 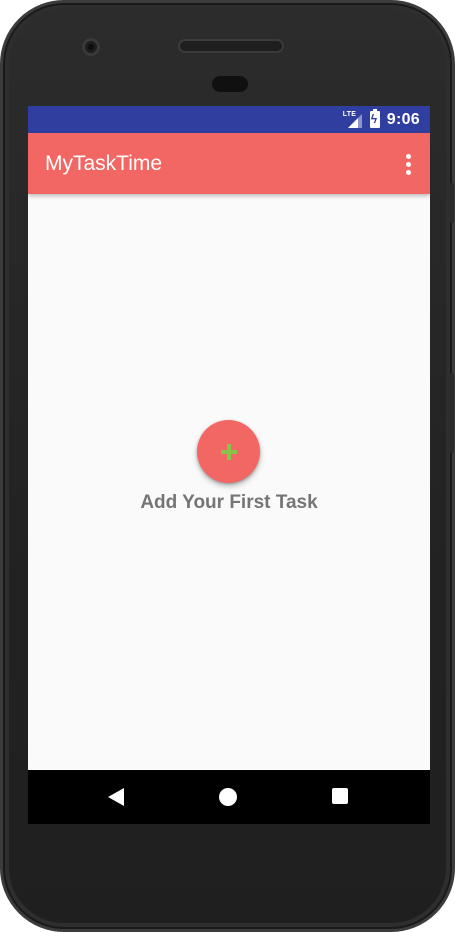 What do you see at coordinates (229, 119) in the screenshot?
I see `status-bar: LTE ϟ 9:06` at bounding box center [229, 119].